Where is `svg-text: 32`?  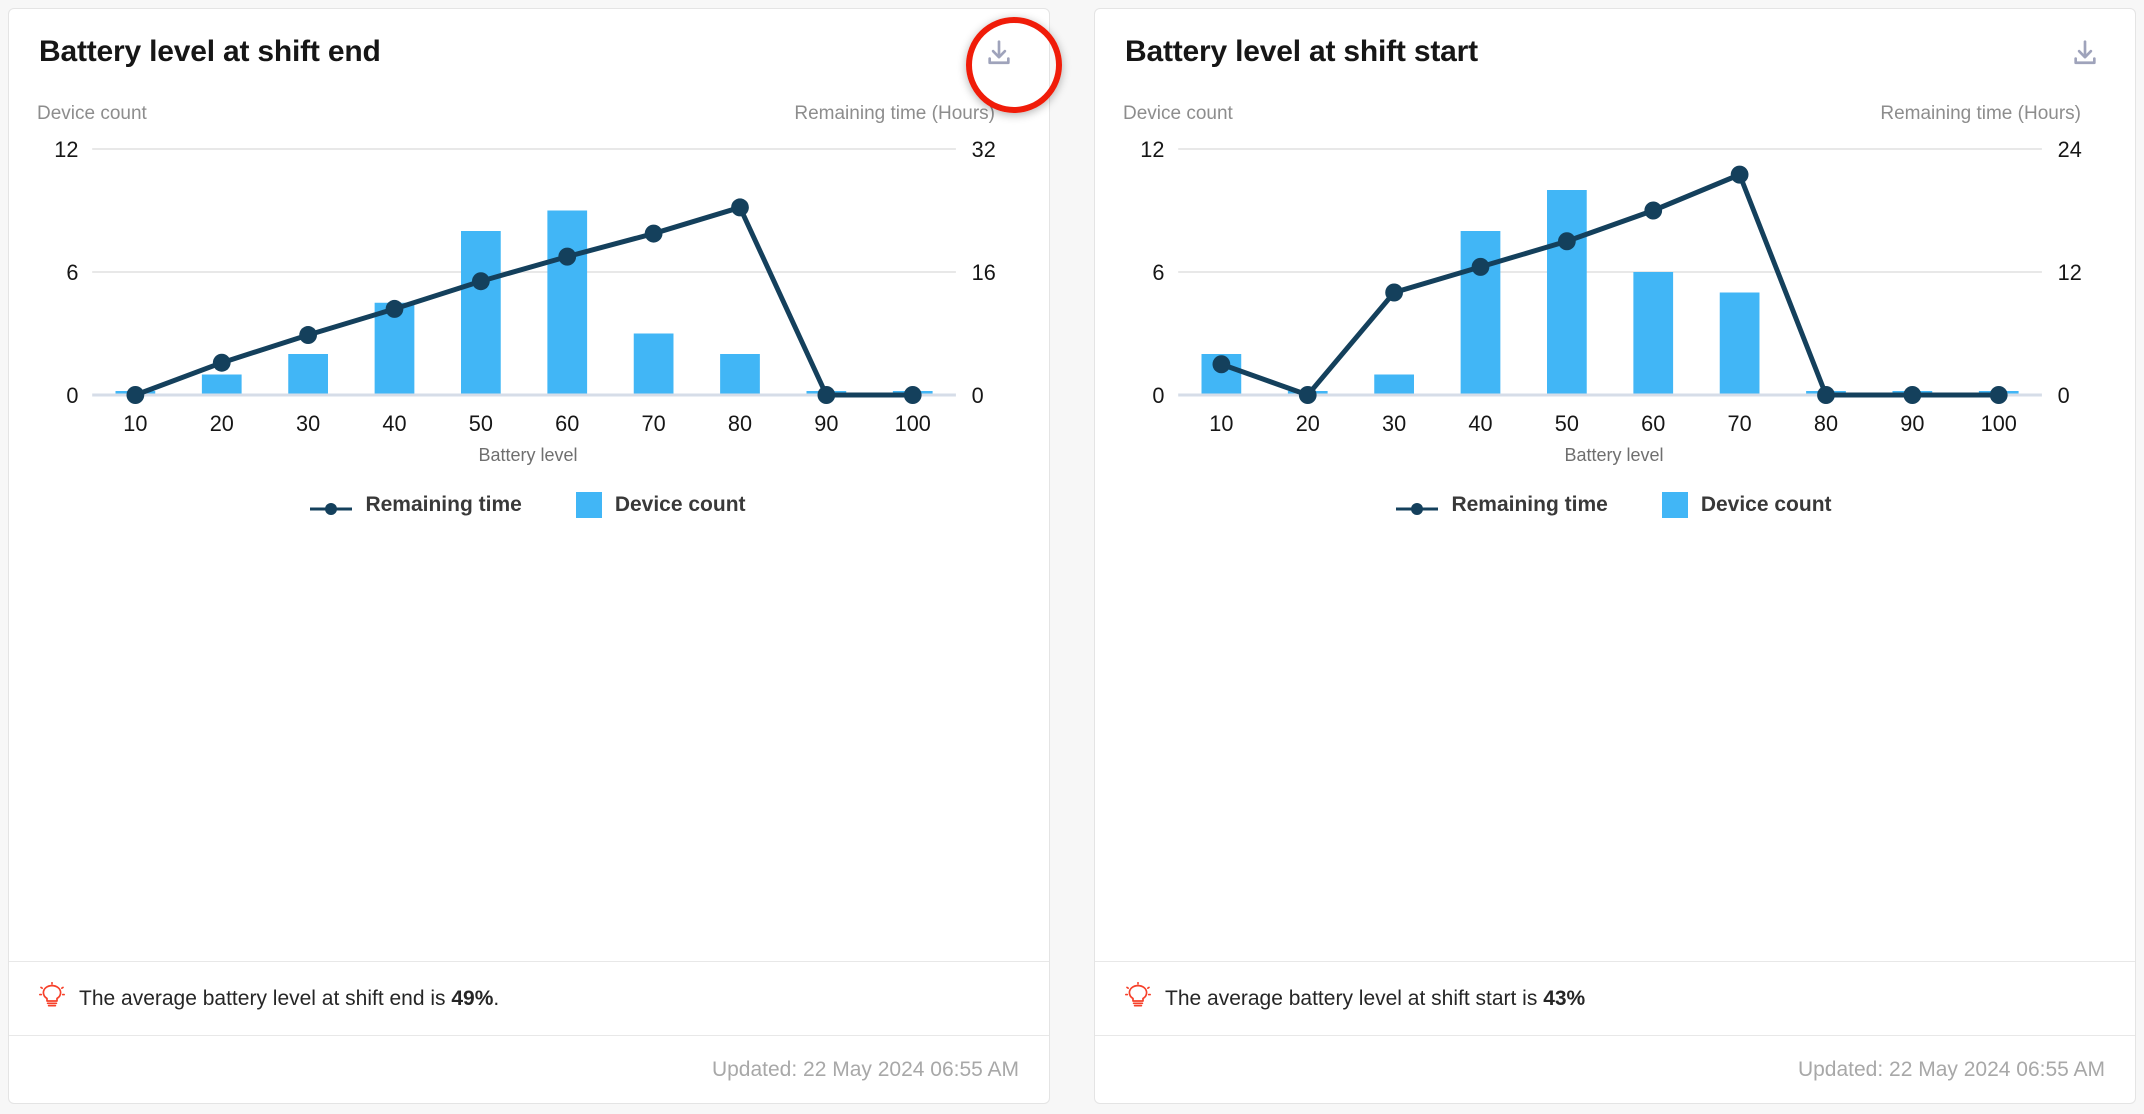
svg-text: 32 is located at coordinates (984, 151).